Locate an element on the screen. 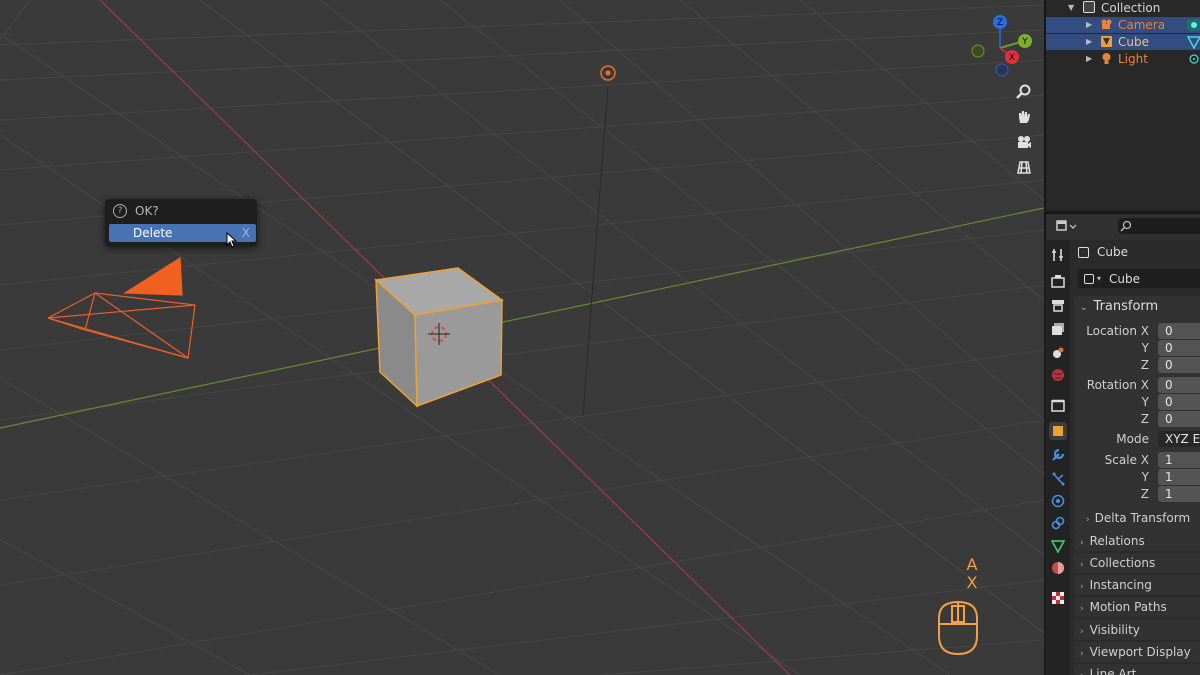  relations-panel: › Relations is located at coordinates (1137, 541).